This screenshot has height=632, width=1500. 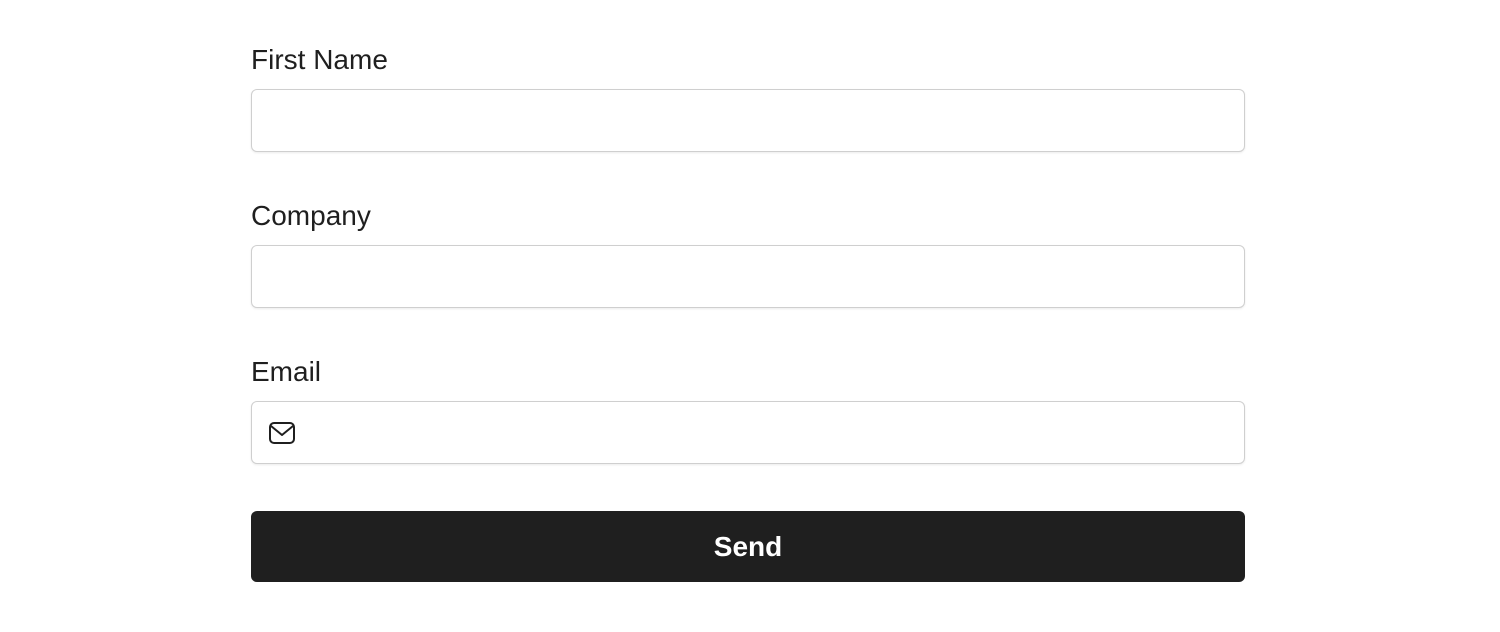 I want to click on first-name-field-wrapper, so click(x=748, y=120).